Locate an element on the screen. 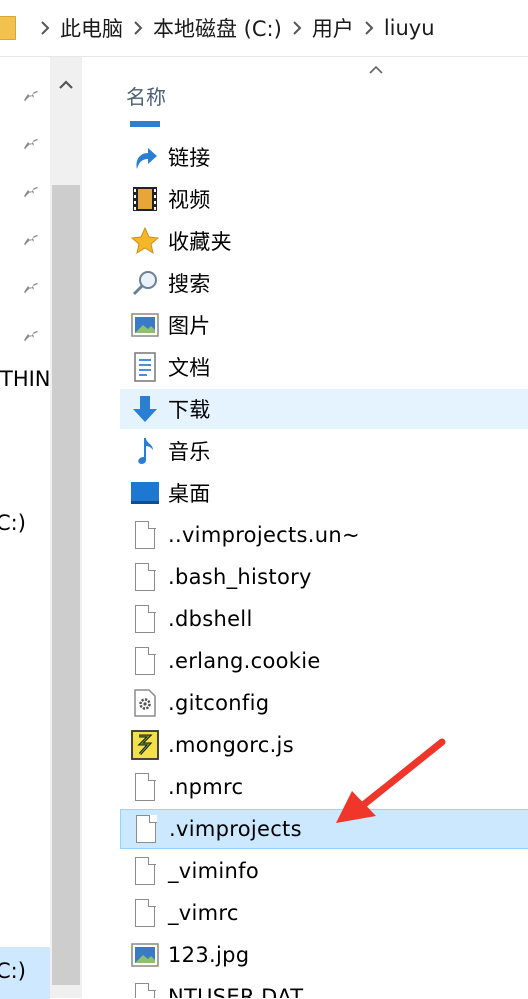 Image resolution: width=528 pixels, height=999 pixels. favorites-star-icon is located at coordinates (145, 241).